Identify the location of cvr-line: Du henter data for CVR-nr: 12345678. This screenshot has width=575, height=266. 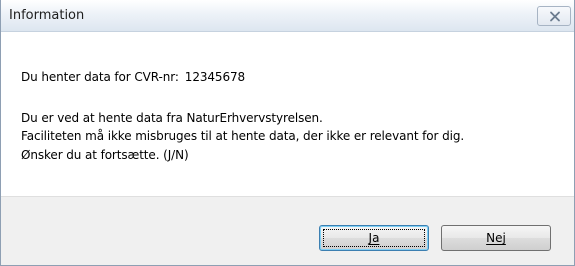
(133, 77).